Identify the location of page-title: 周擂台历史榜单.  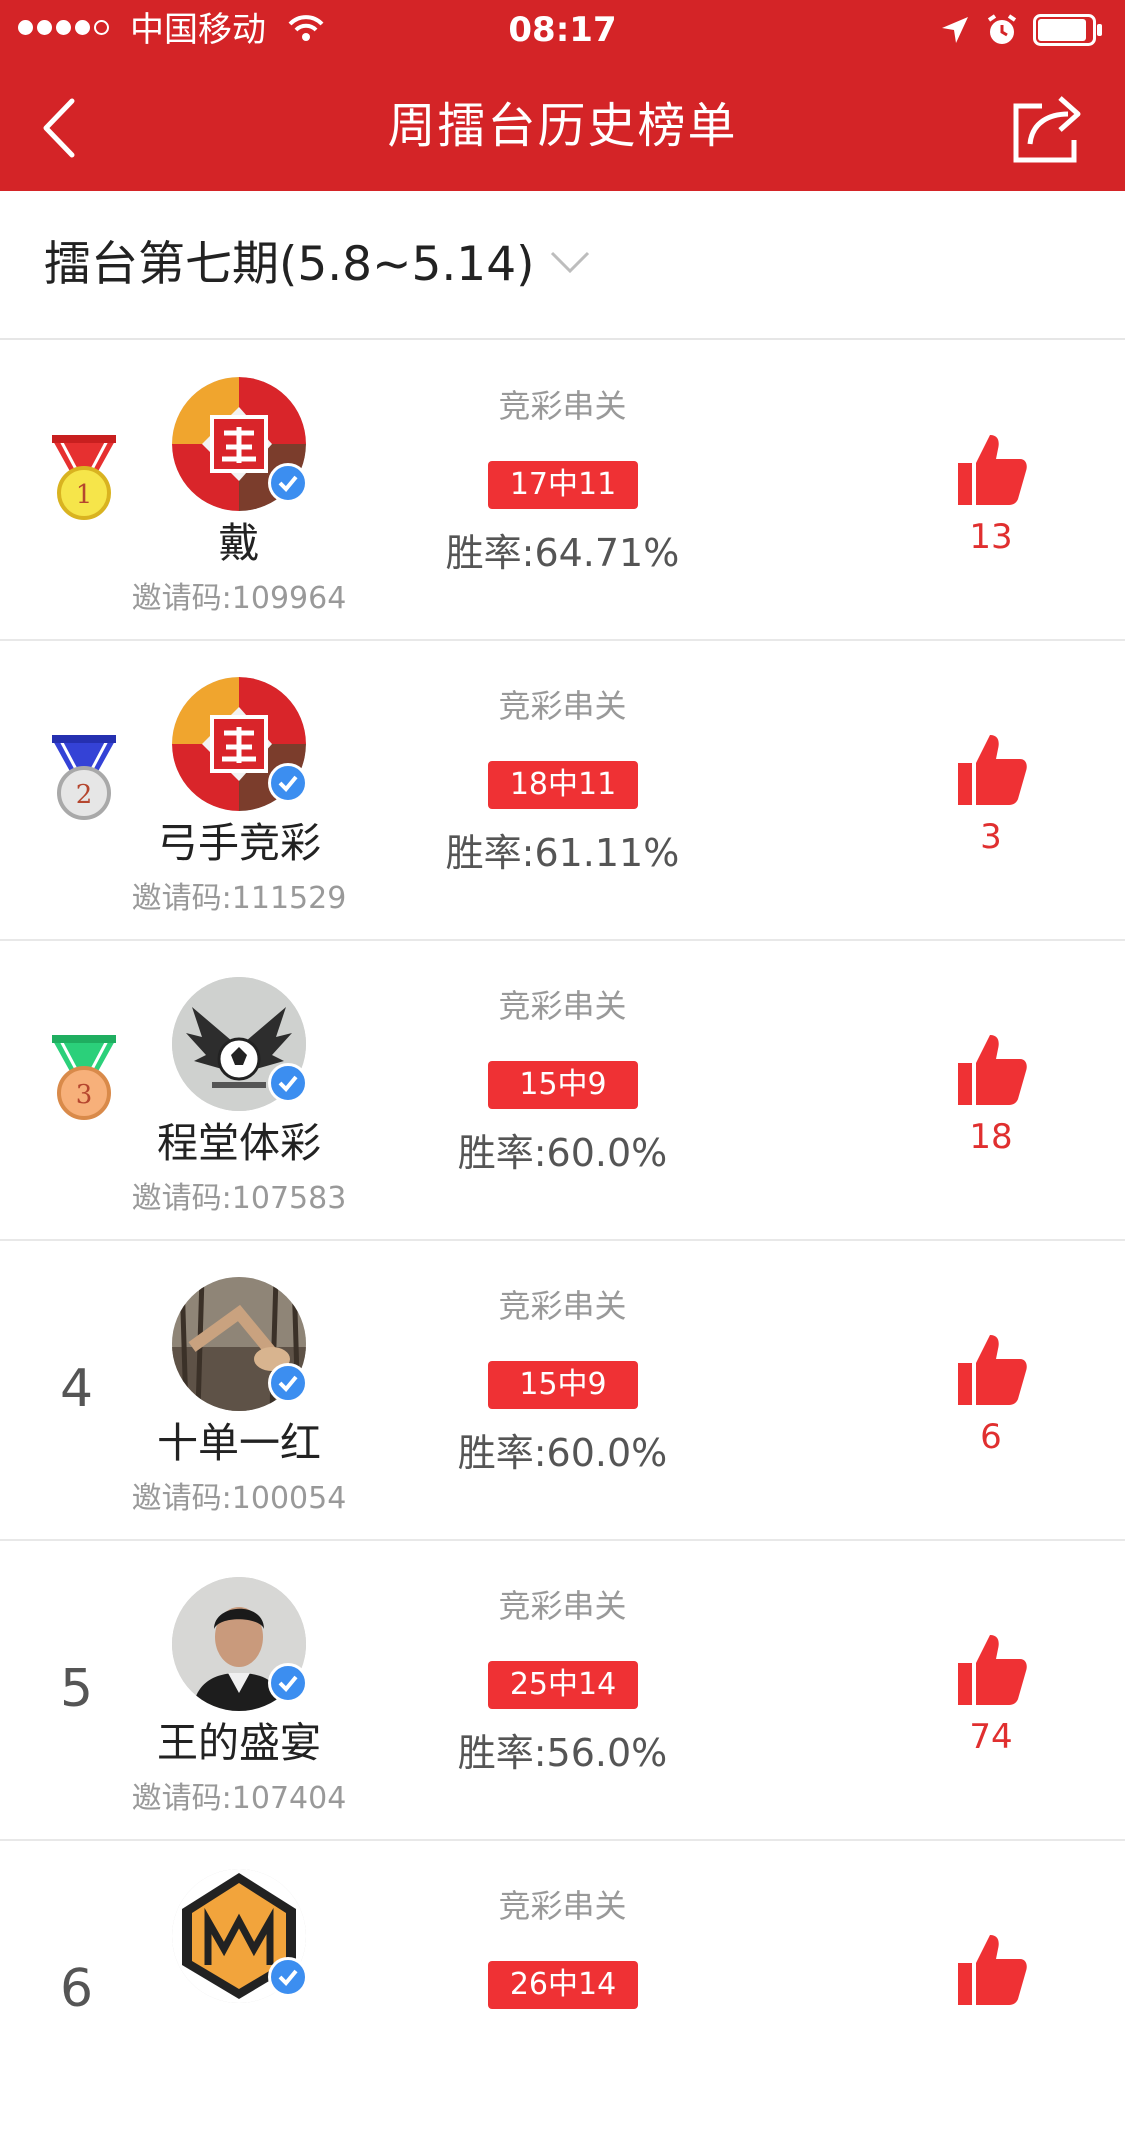
(562, 126).